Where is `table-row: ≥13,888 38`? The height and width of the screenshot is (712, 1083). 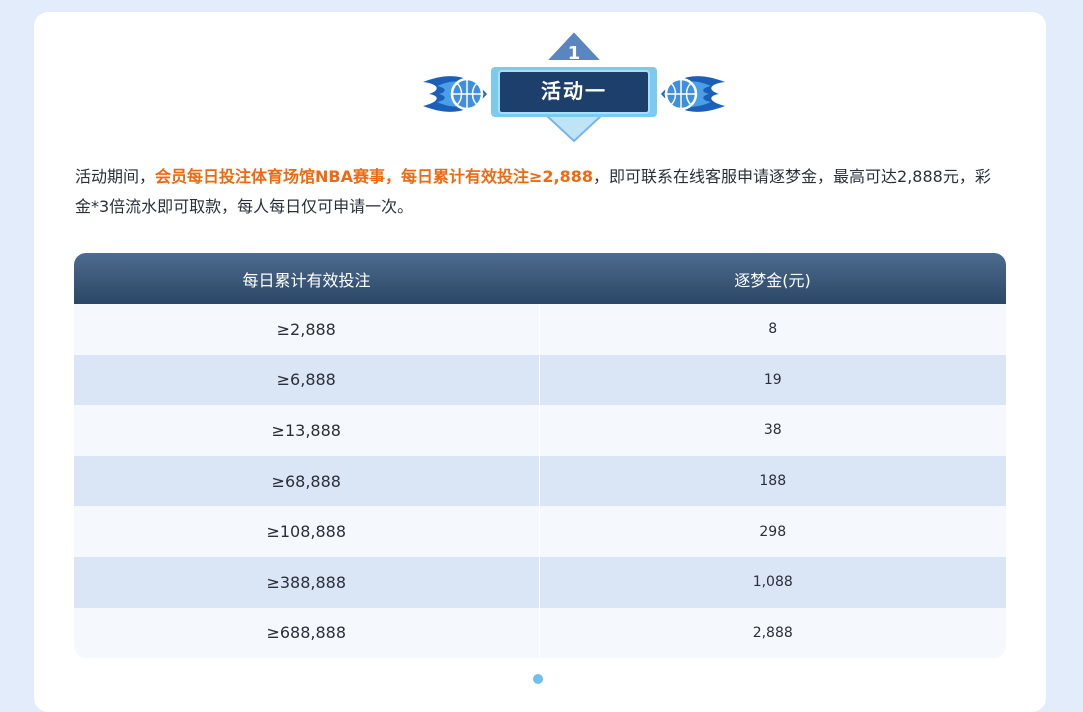 table-row: ≥13,888 38 is located at coordinates (540, 430).